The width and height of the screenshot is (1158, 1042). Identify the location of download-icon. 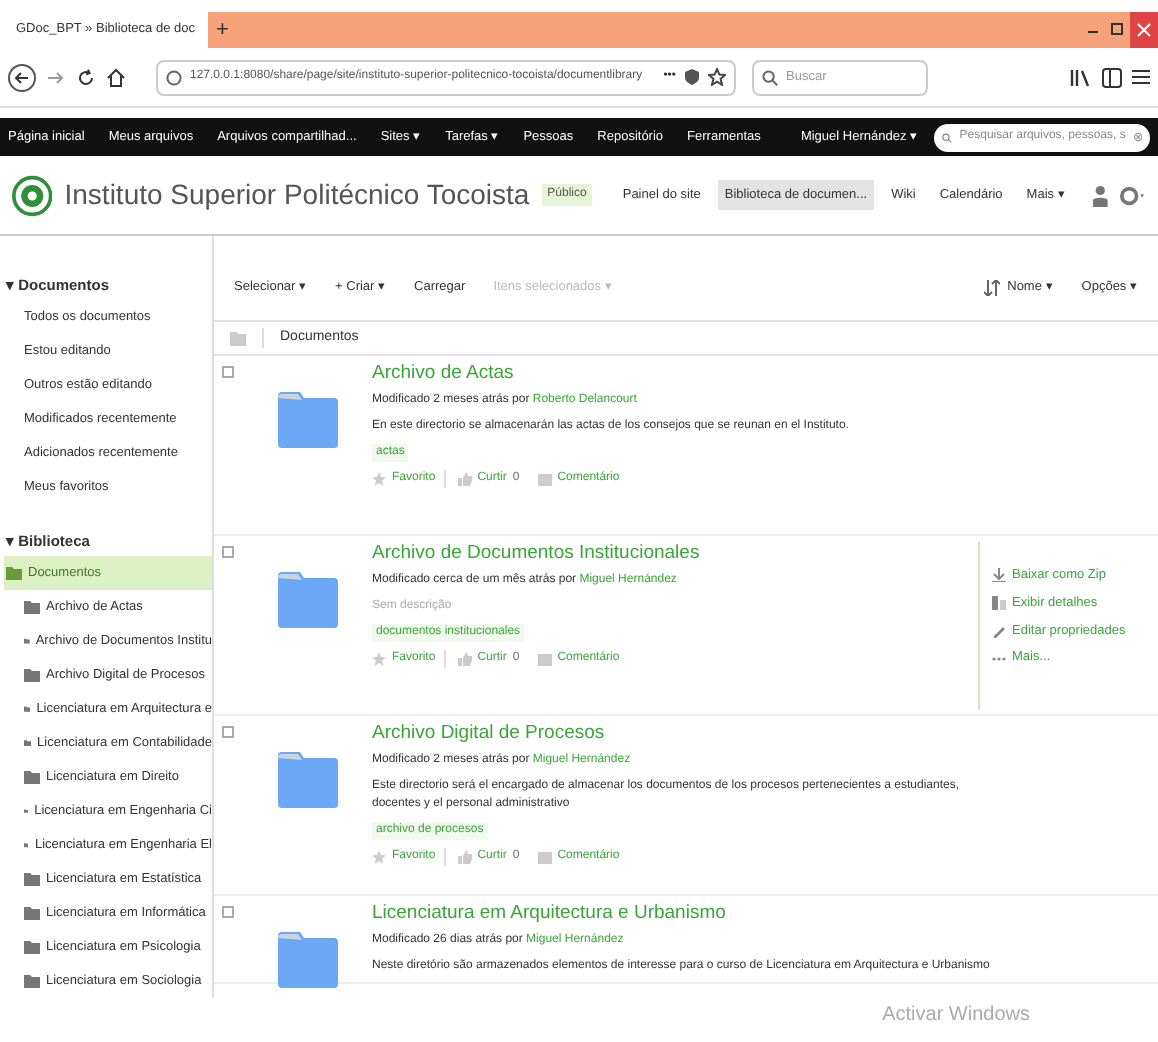
(999, 575).